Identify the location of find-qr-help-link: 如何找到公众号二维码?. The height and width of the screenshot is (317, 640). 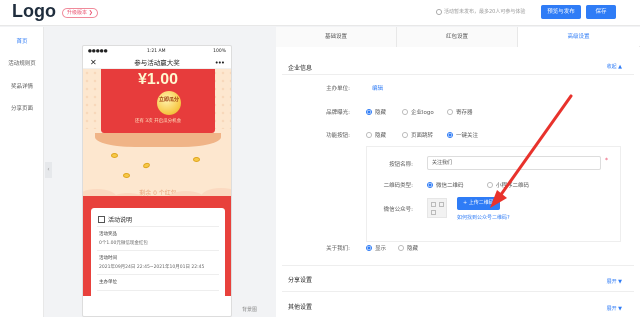
(483, 217).